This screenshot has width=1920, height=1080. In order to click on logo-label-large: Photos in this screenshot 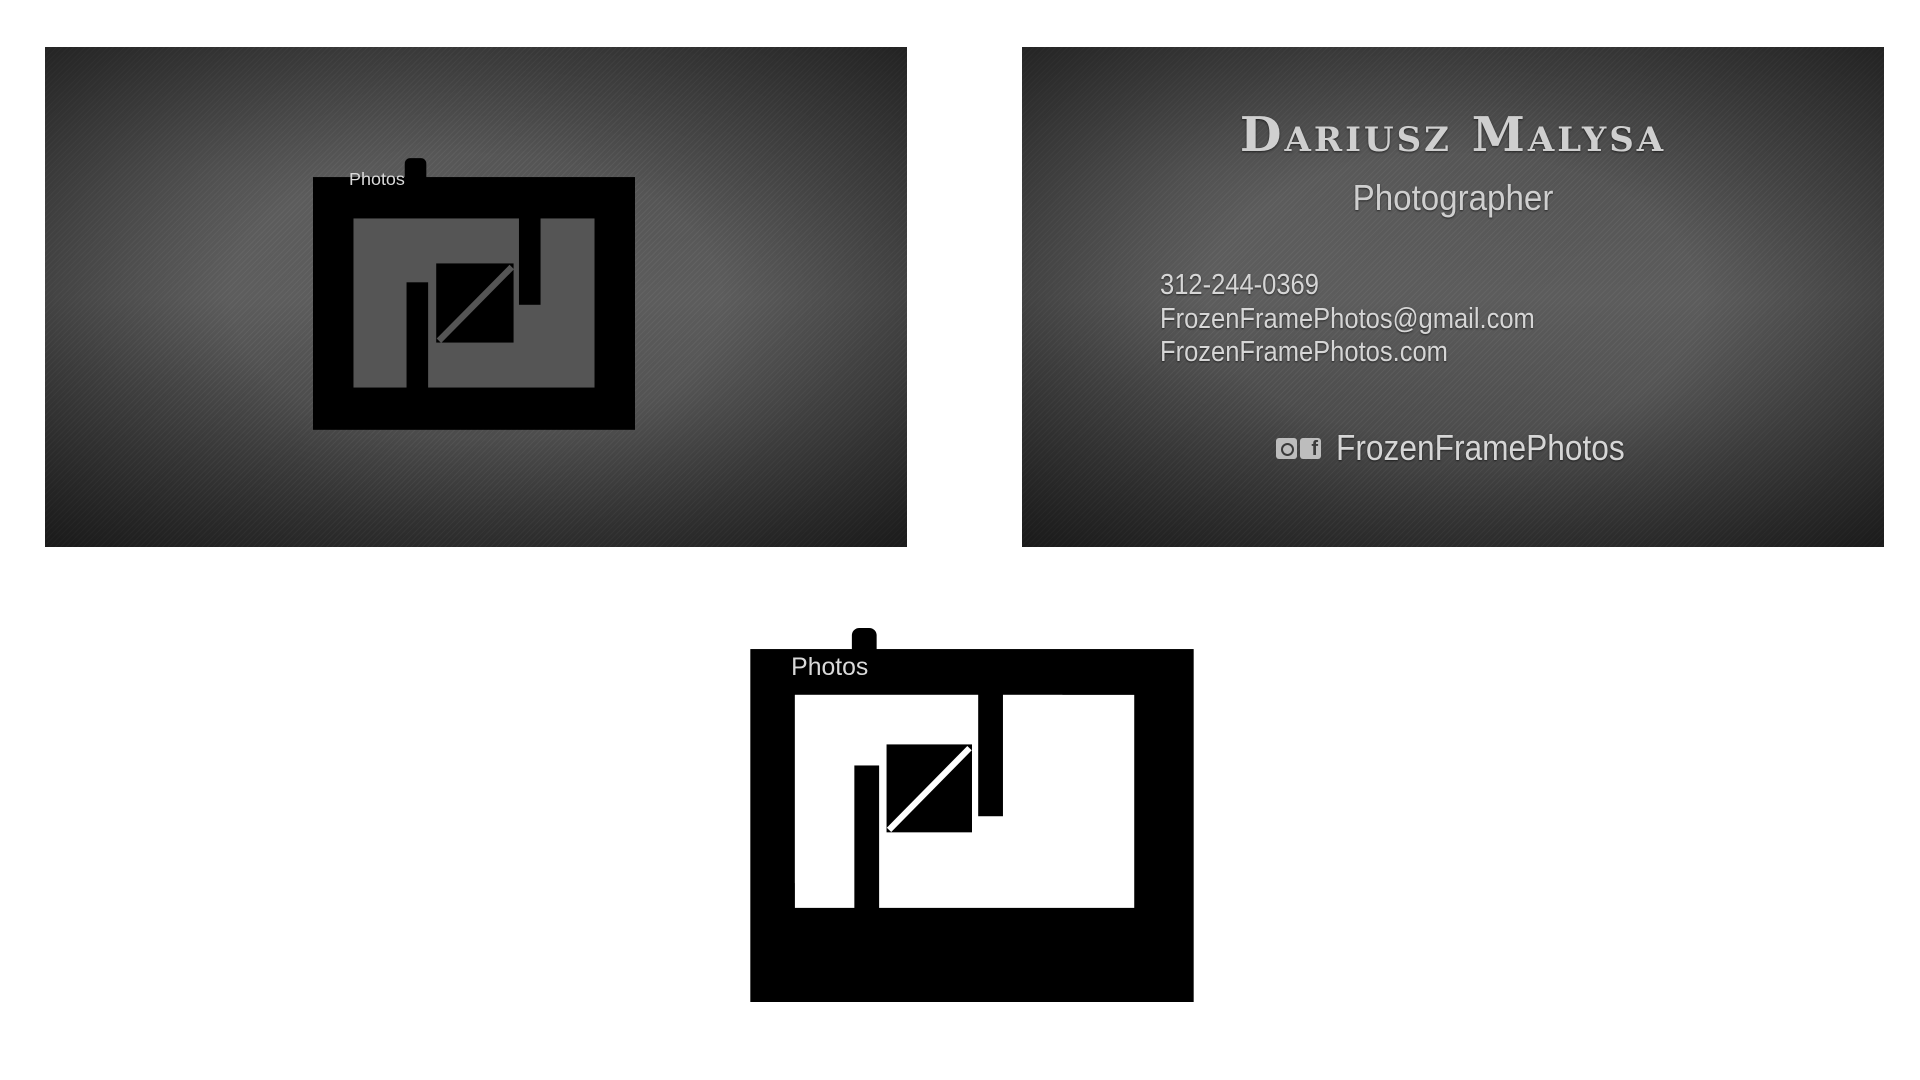, I will do `click(829, 667)`.